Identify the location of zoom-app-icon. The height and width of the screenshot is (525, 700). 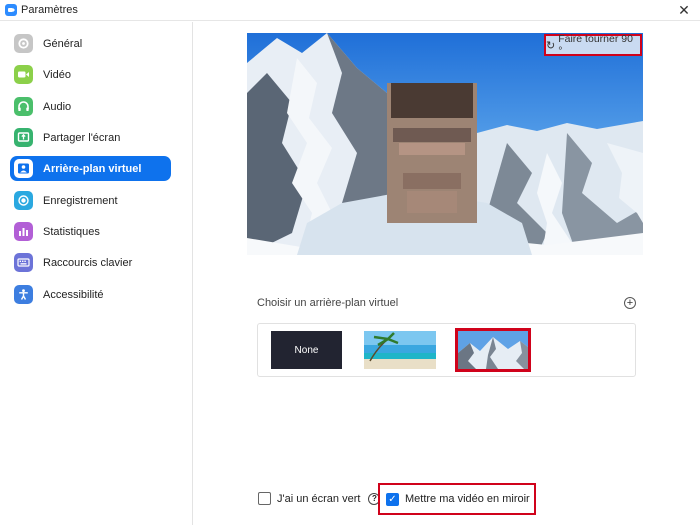
(11, 10).